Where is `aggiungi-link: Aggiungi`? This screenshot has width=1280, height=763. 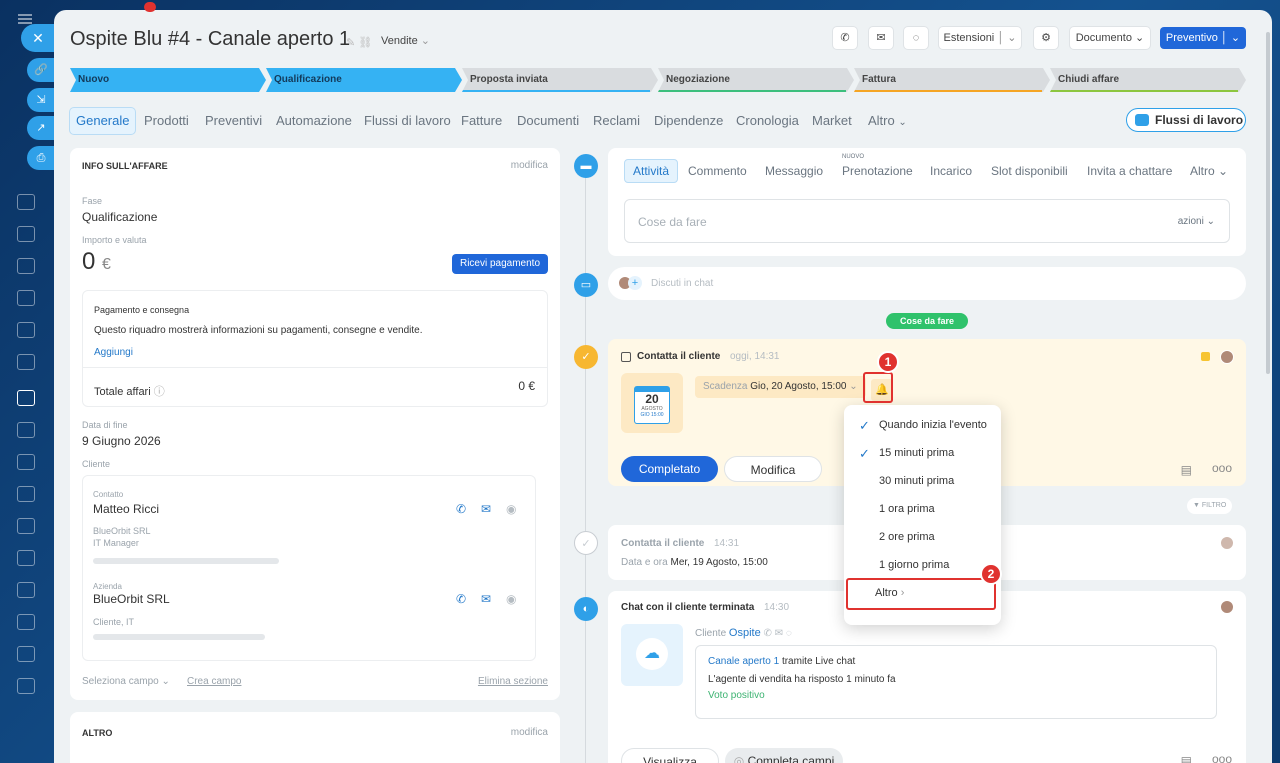 aggiungi-link: Aggiungi is located at coordinates (113, 352).